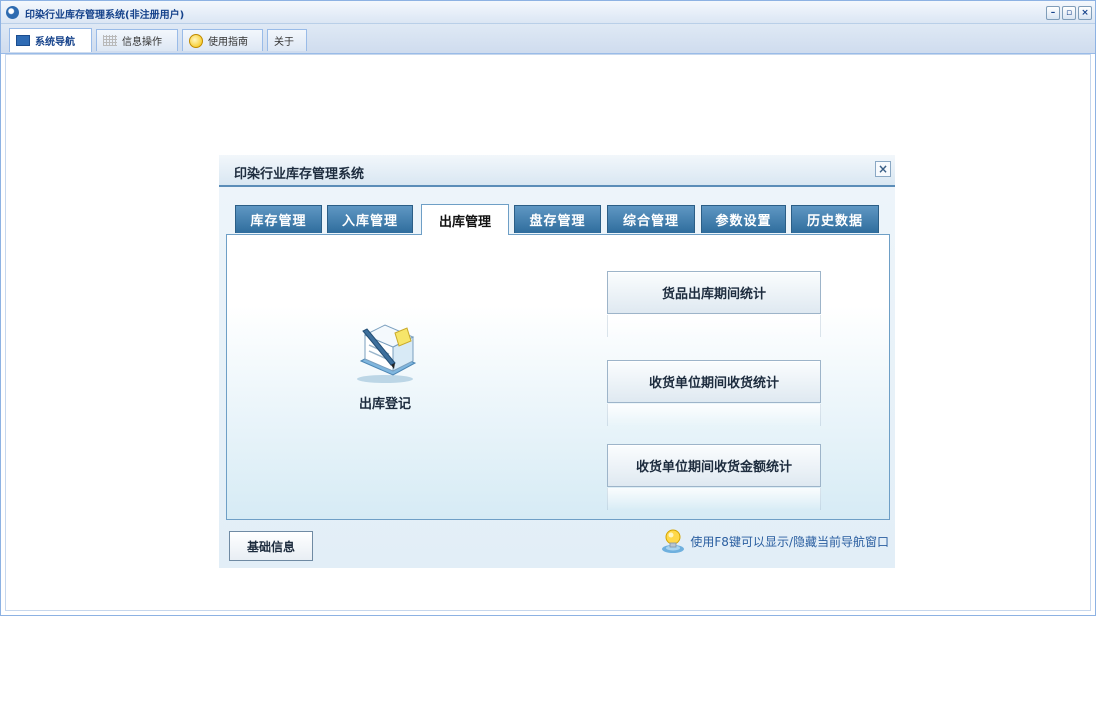 Image resolution: width=1098 pixels, height=716 pixels. What do you see at coordinates (548, 12) in the screenshot?
I see `title-bar: 印染行业库存管理系统(非注册用户) – ▫ ×` at bounding box center [548, 12].